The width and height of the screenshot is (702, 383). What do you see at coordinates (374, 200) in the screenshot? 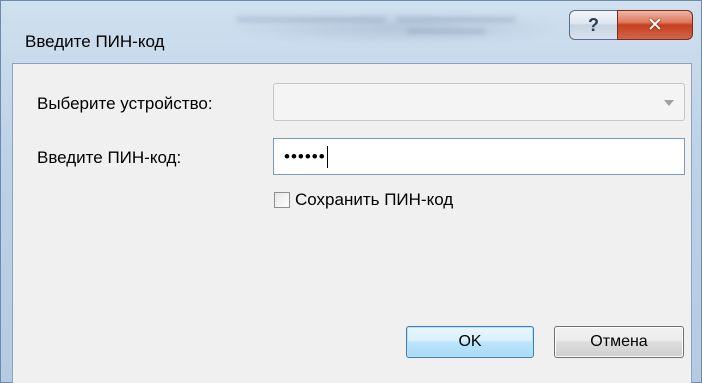
I see `save-pin-label: Сохранить ПИН-код` at bounding box center [374, 200].